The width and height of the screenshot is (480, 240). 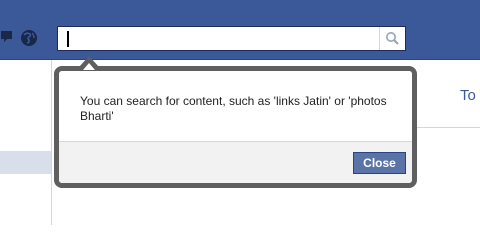 I want to click on messages-icon, so click(x=10, y=39).